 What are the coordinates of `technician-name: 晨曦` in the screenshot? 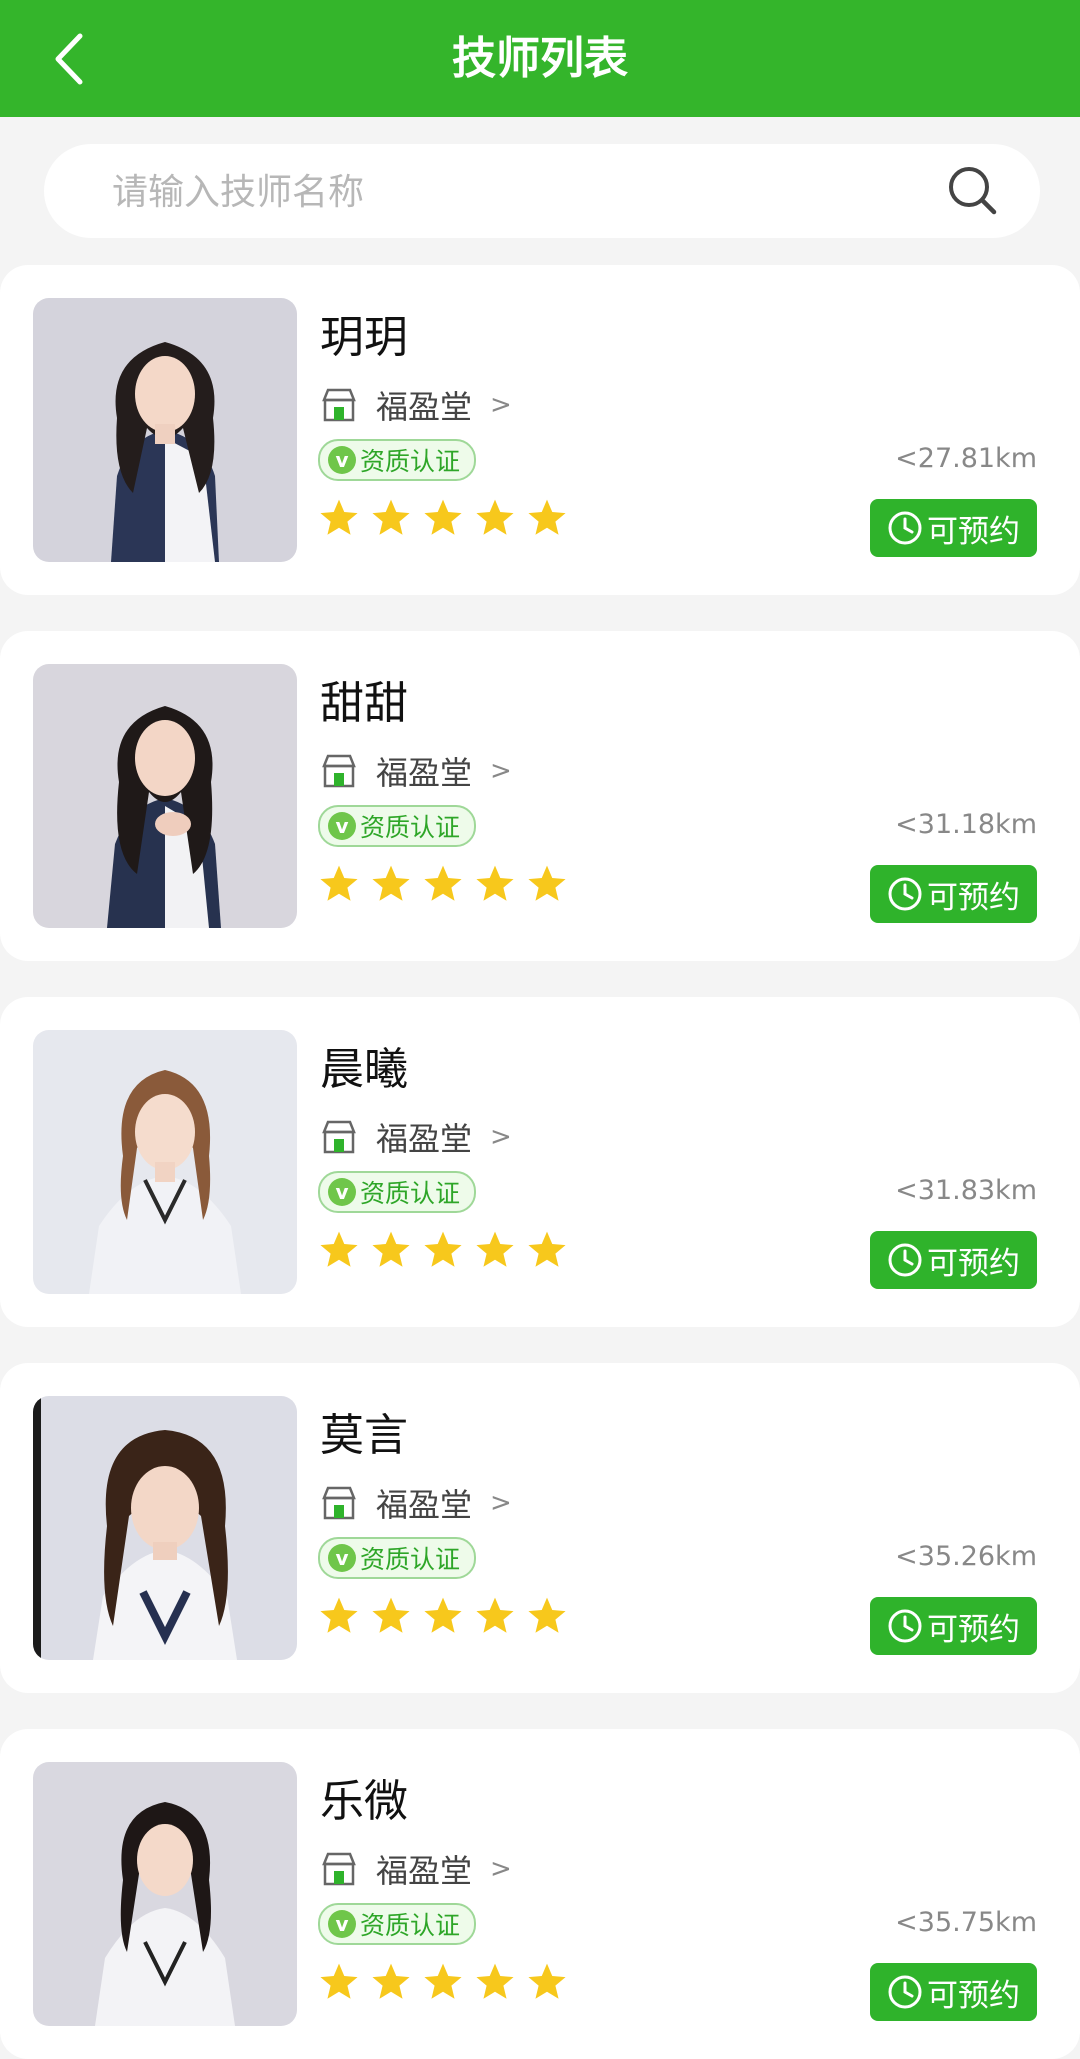 It's located at (364, 1069).